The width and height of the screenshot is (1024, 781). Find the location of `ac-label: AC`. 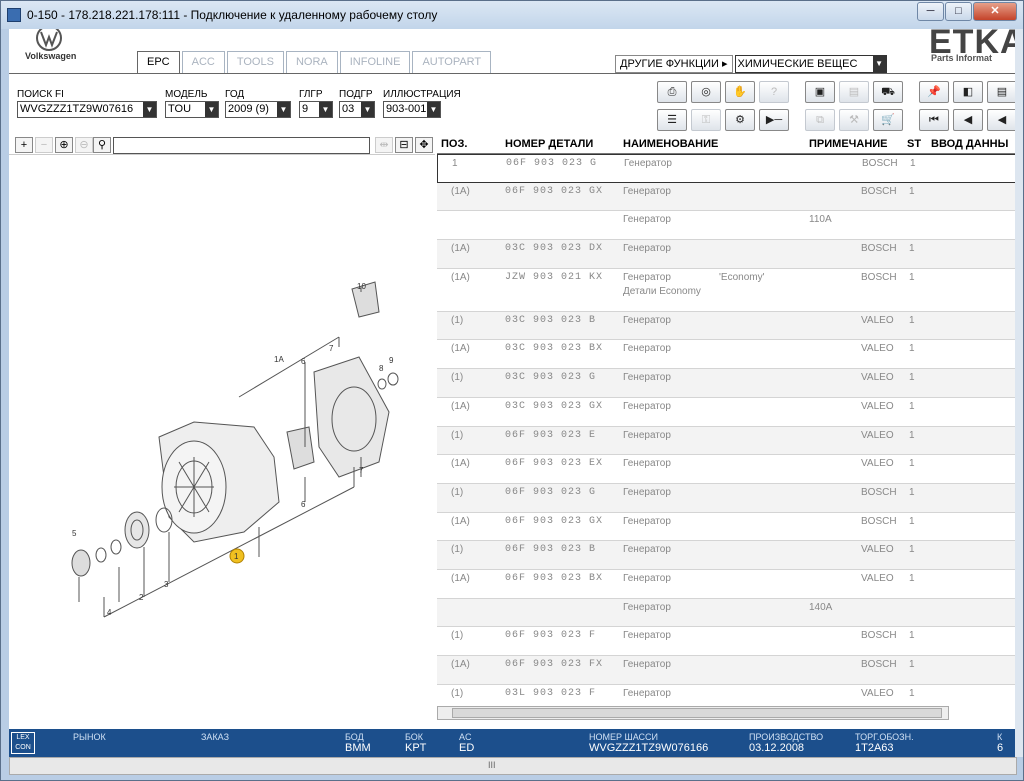

ac-label: AC is located at coordinates (465, 737).